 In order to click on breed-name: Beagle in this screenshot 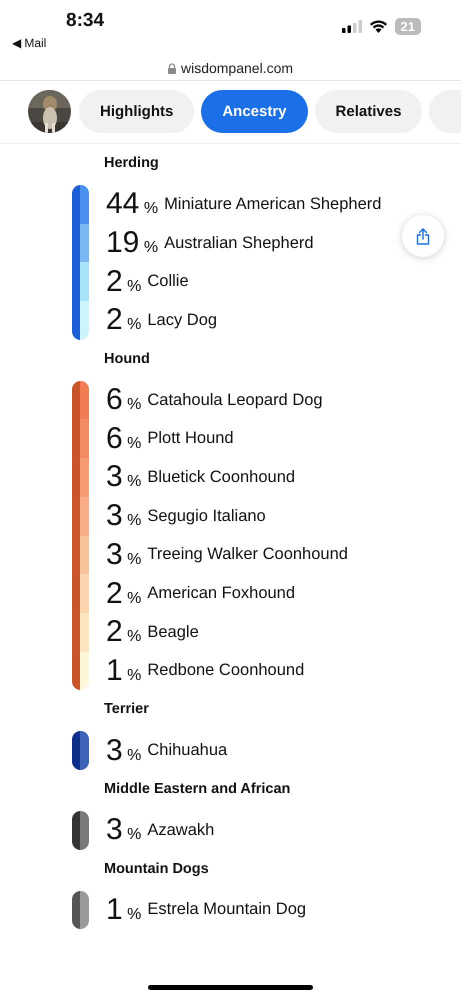, I will do `click(173, 632)`.